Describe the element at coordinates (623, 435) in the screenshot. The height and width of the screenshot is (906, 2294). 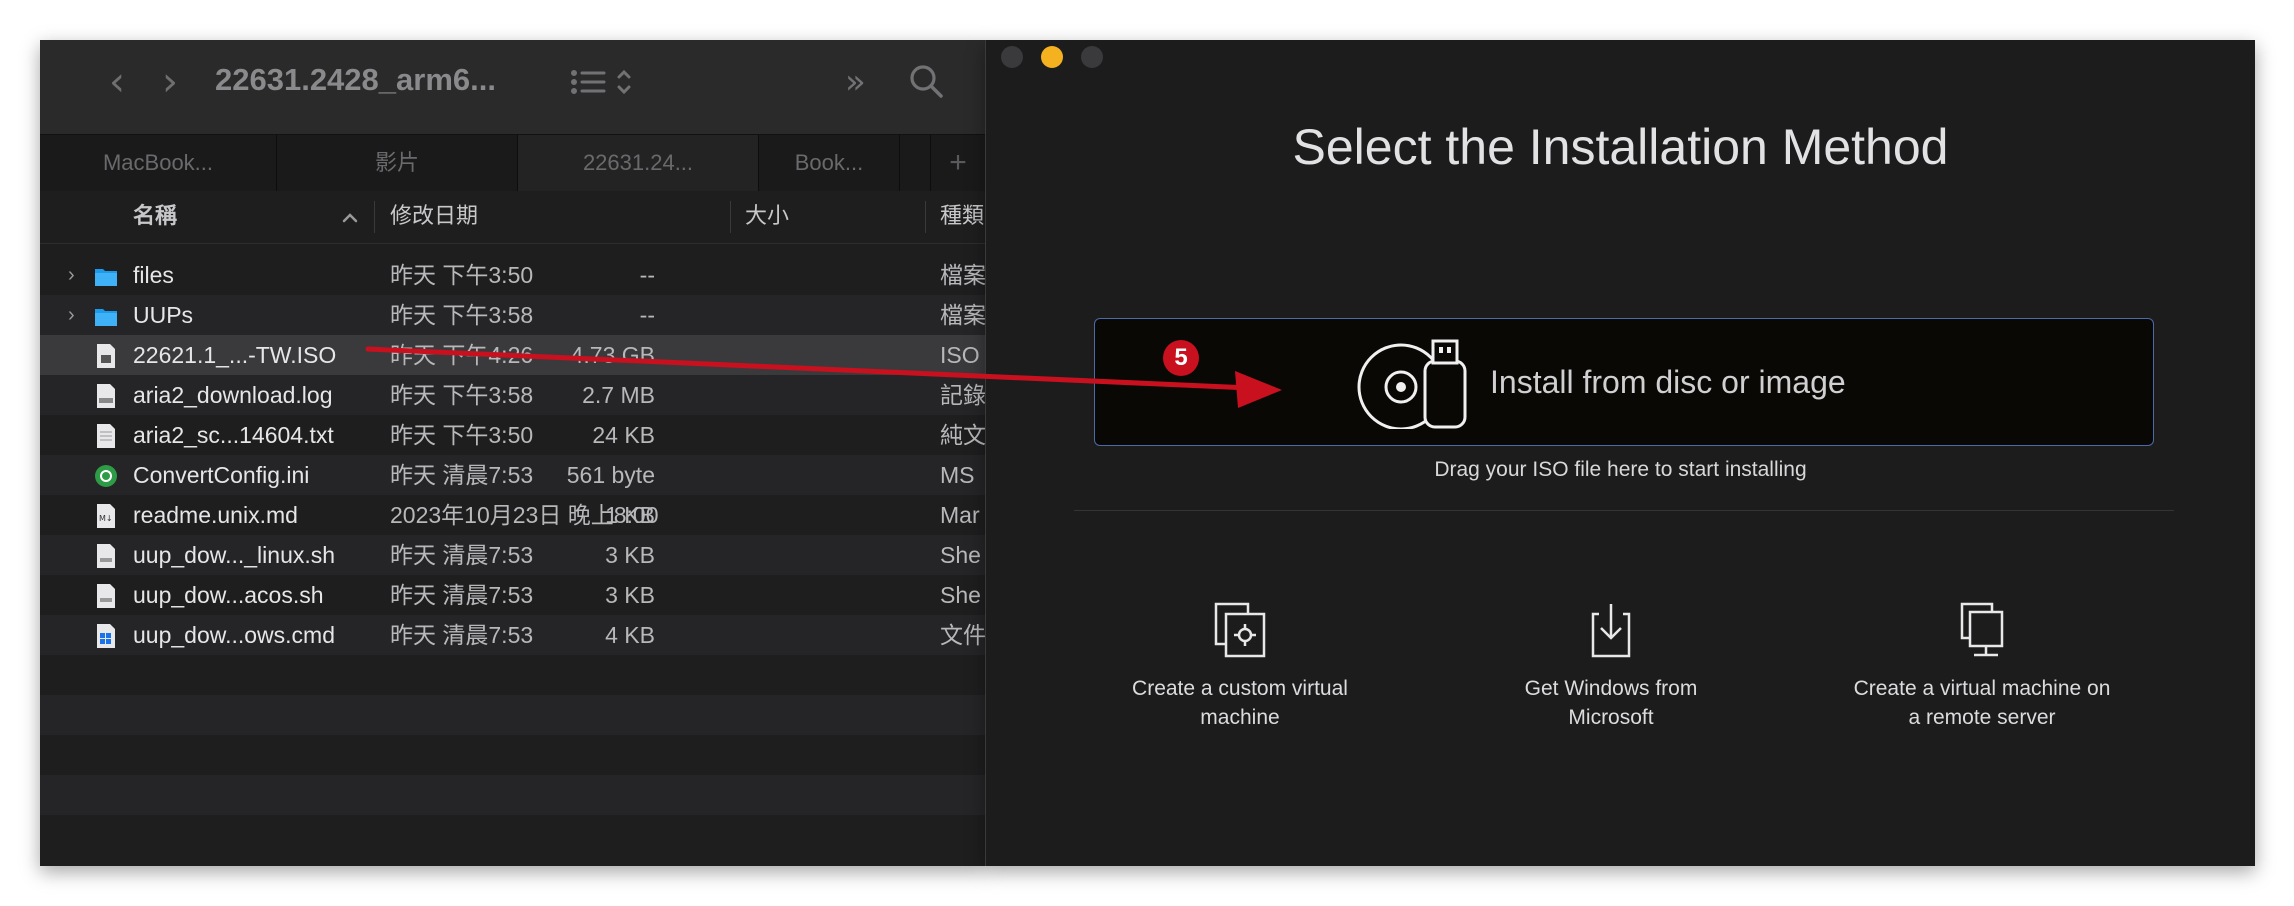
I see `file-size: 24 KB` at that location.